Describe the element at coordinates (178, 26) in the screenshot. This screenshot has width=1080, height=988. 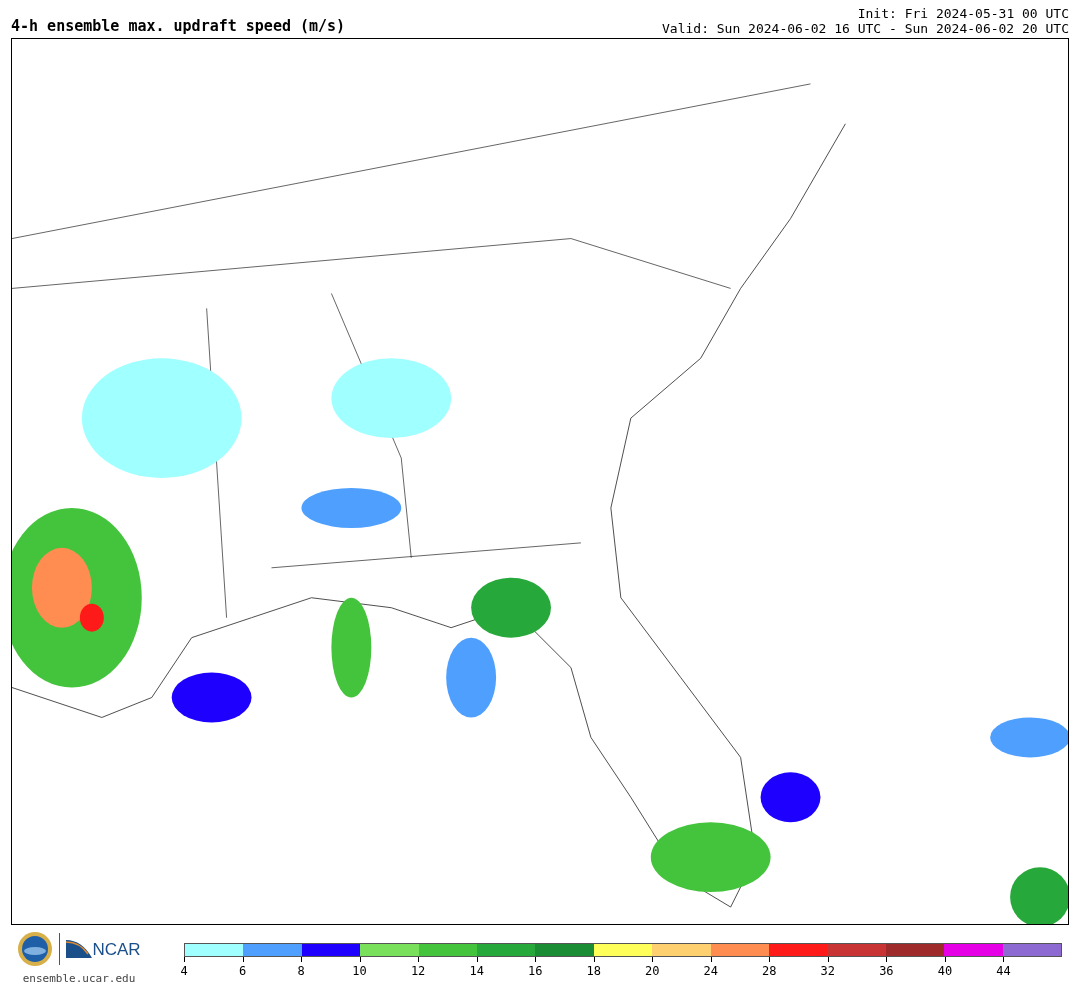
I see `chart-title: 4-h ensemble max. updraft speed (m/s)` at that location.